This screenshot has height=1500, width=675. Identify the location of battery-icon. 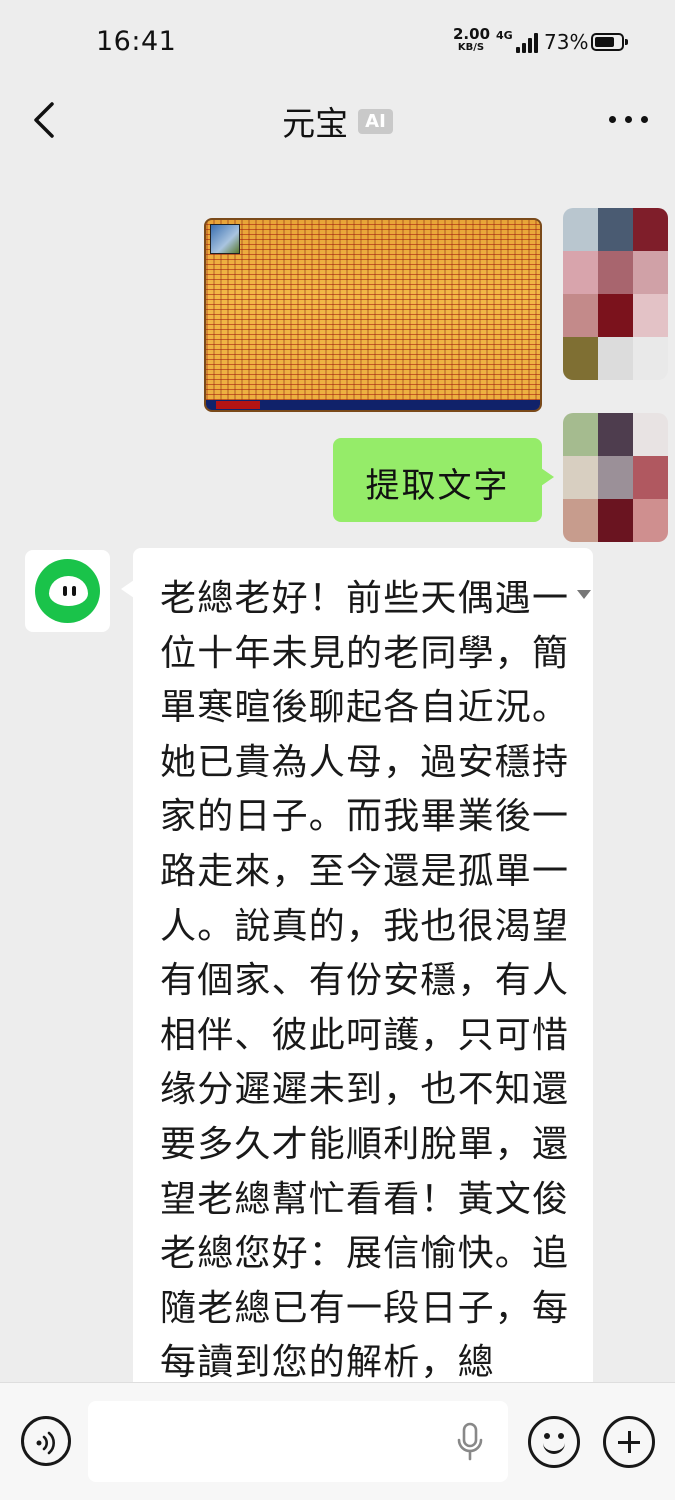
(609, 42).